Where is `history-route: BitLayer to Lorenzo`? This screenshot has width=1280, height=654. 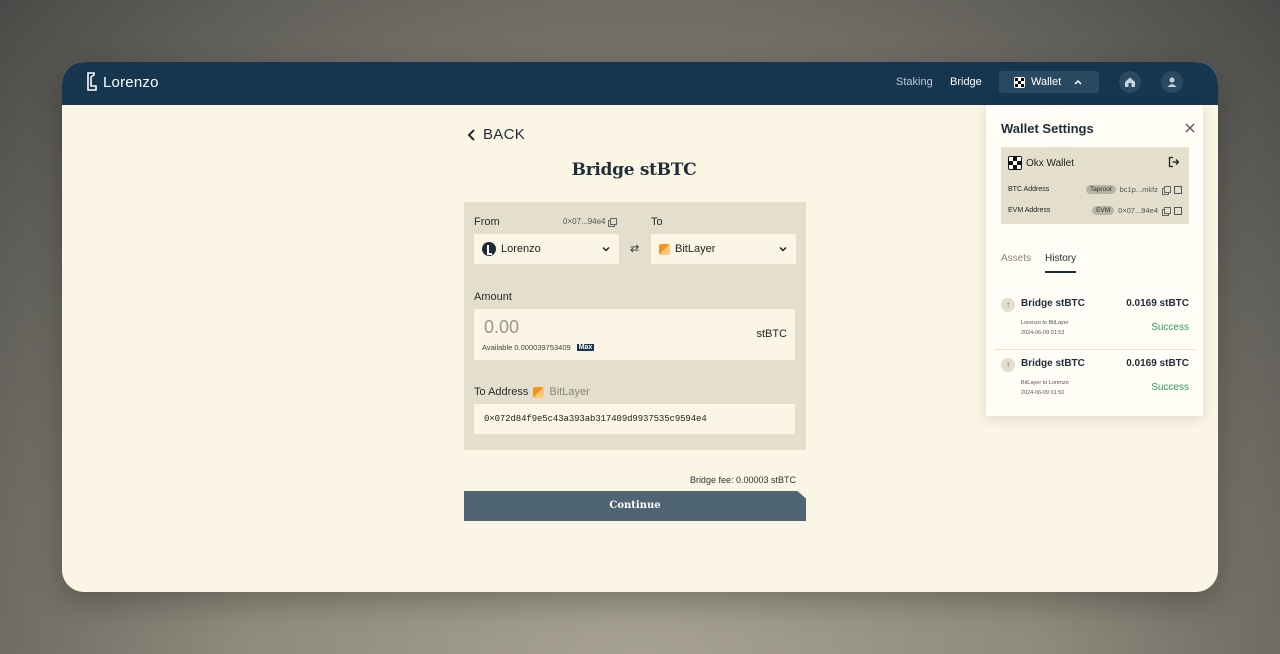
history-route: BitLayer to Lorenzo is located at coordinates (1045, 383).